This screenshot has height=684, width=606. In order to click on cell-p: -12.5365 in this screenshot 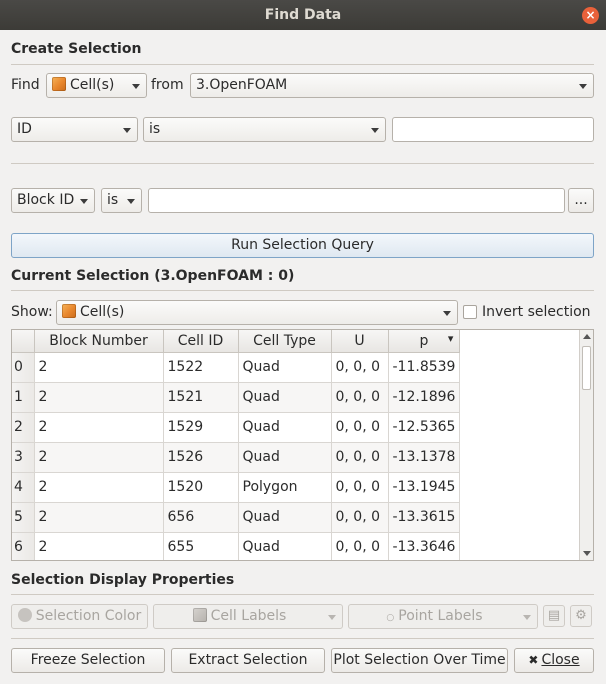, I will do `click(424, 427)`.